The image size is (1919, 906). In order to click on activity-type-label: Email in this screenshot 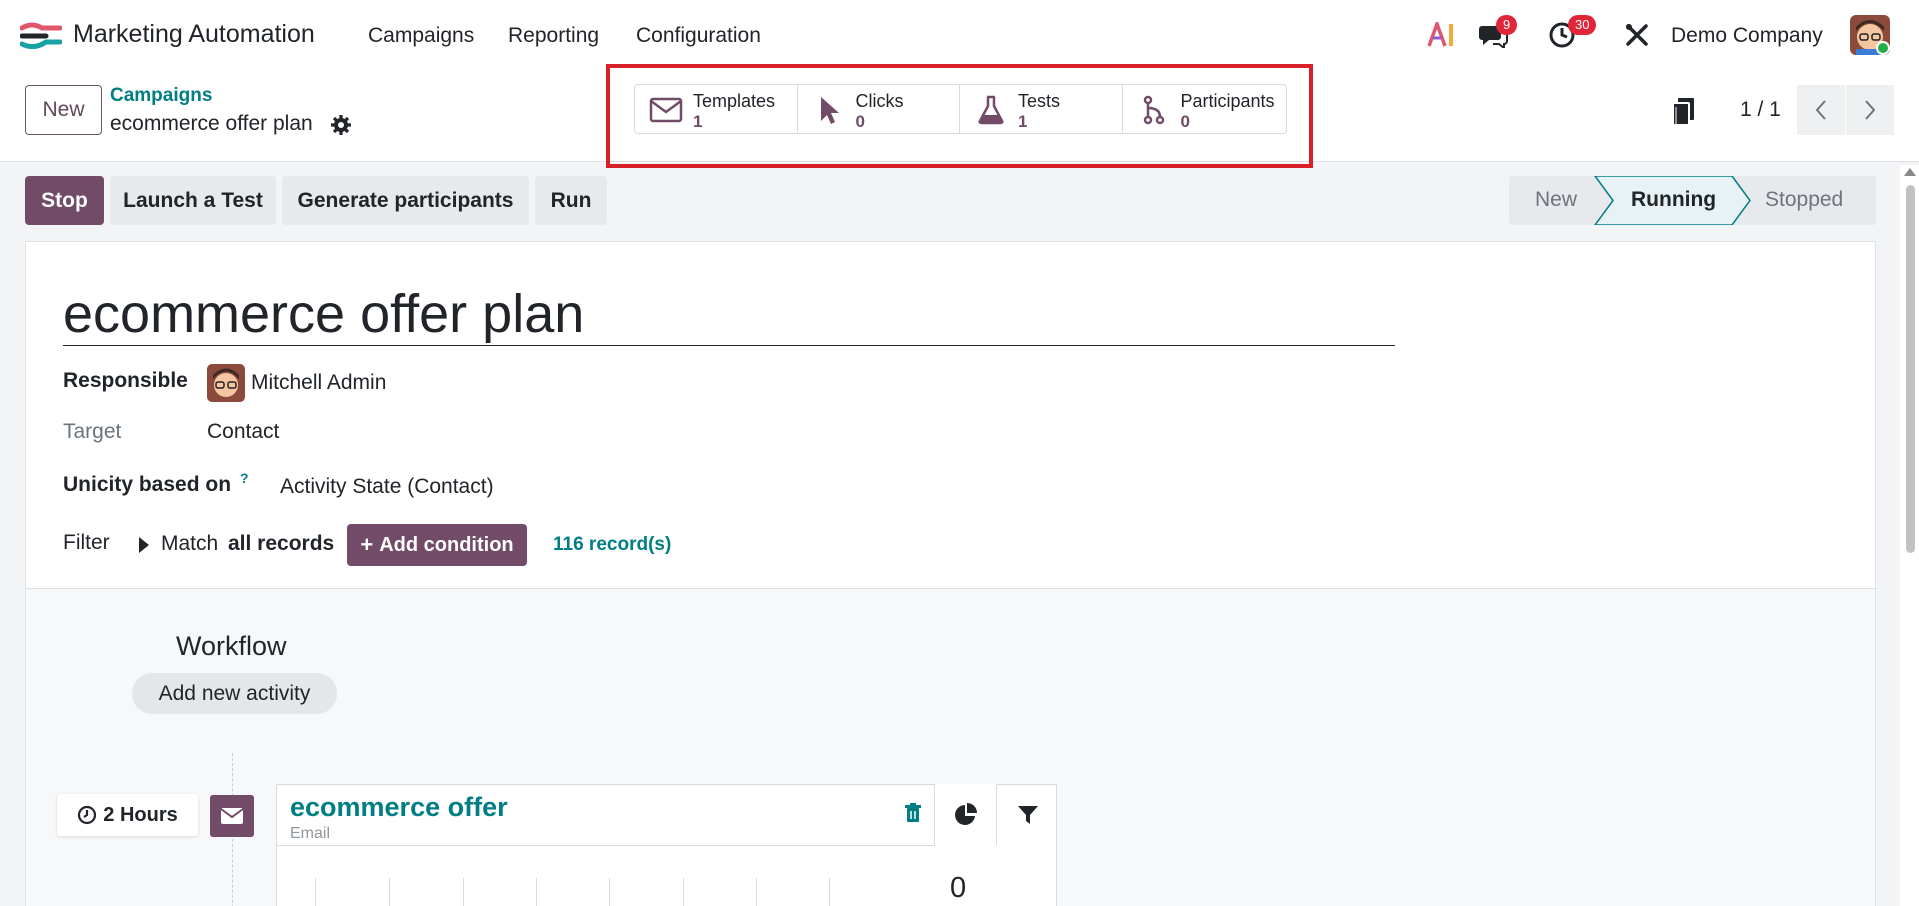, I will do `click(310, 833)`.